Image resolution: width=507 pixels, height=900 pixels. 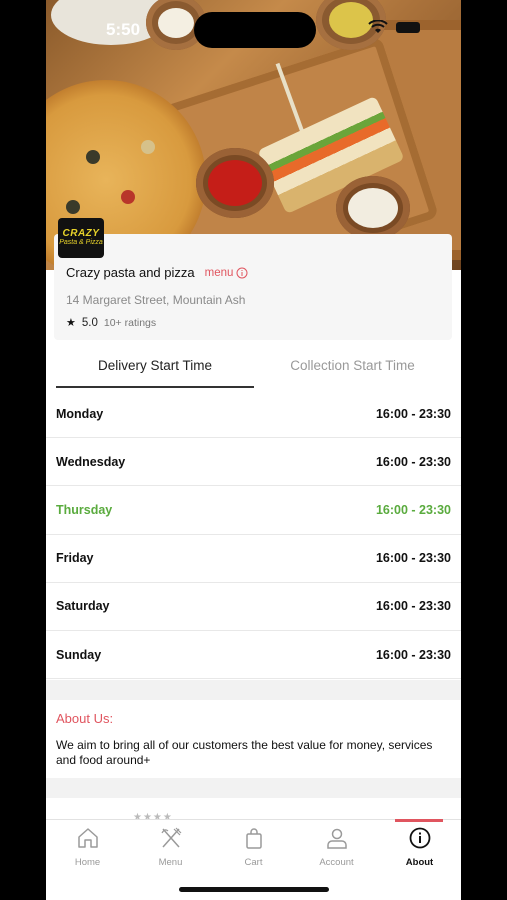 I want to click on info-icon, so click(x=242, y=273).